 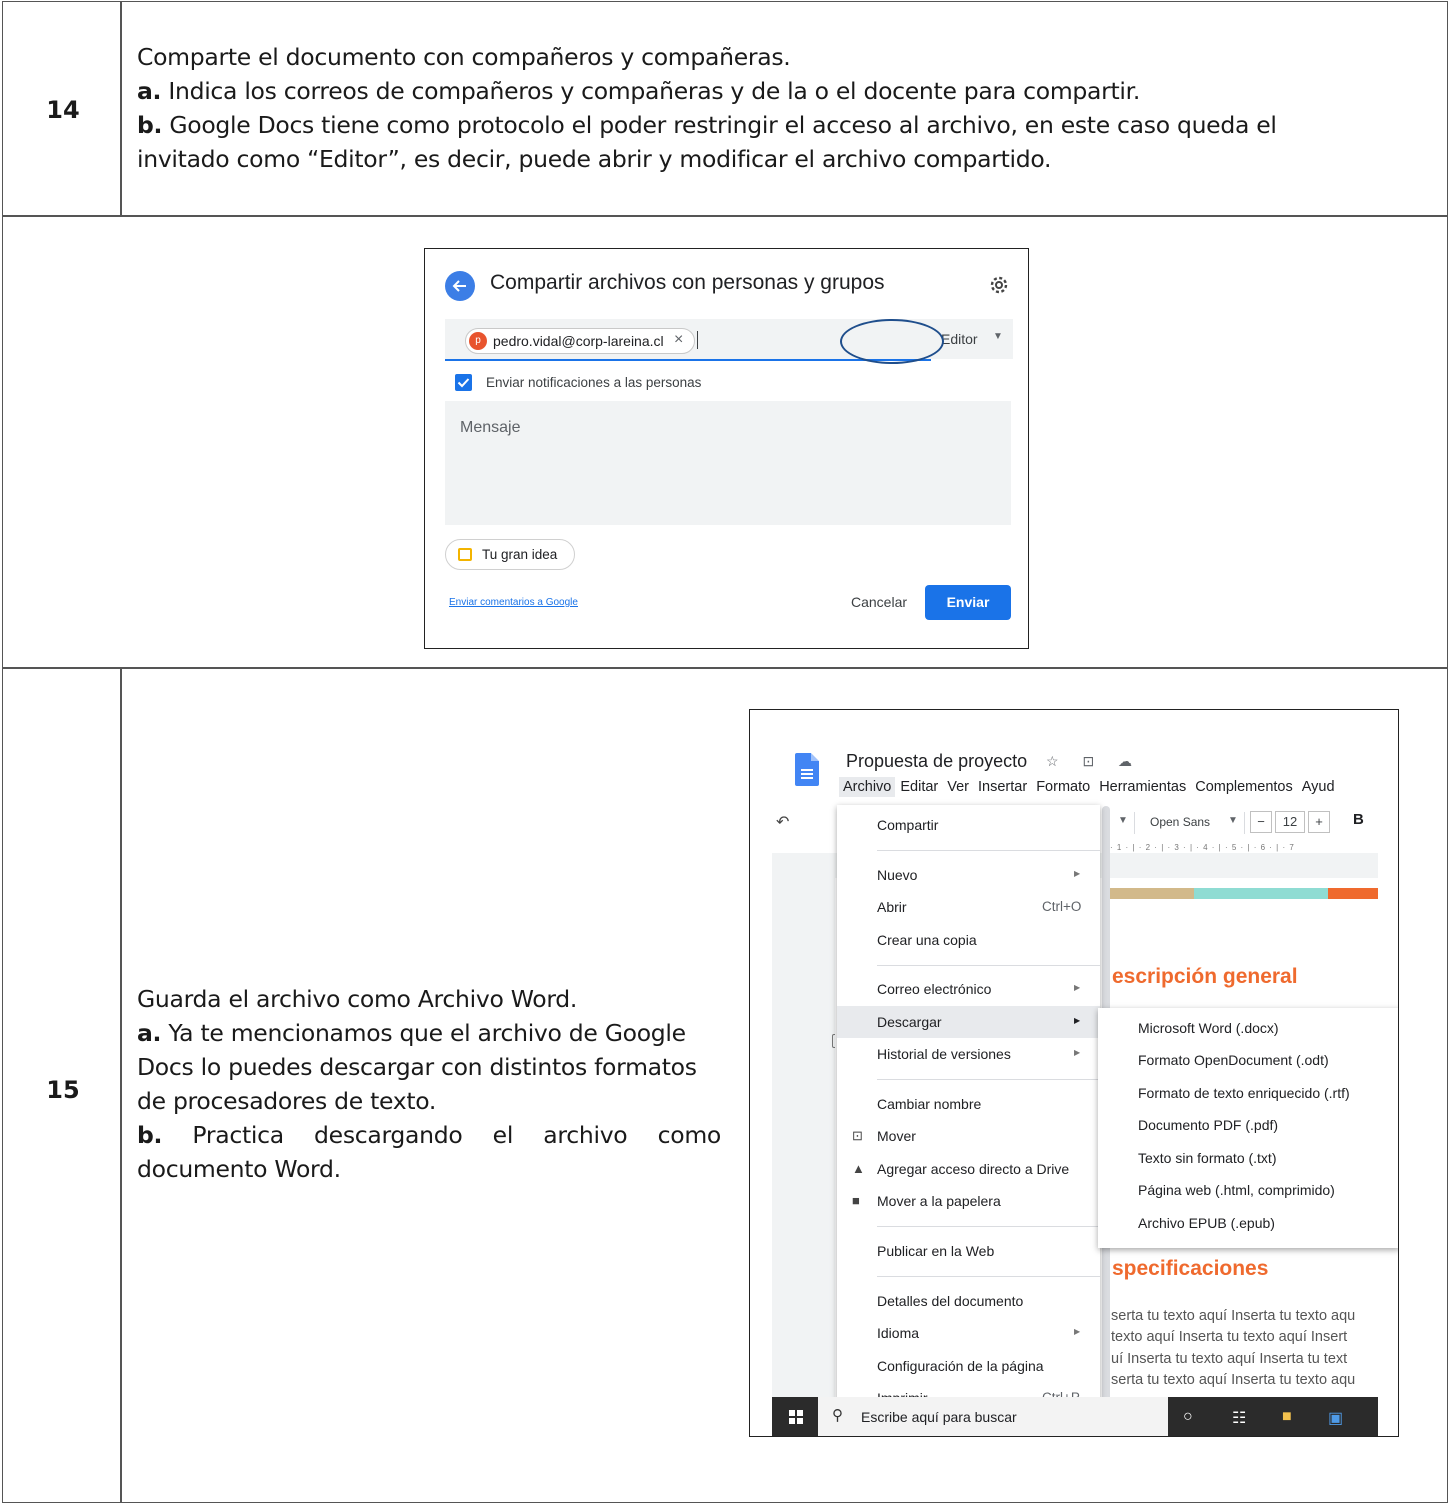 I want to click on menu-ver: Ver, so click(x=958, y=787).